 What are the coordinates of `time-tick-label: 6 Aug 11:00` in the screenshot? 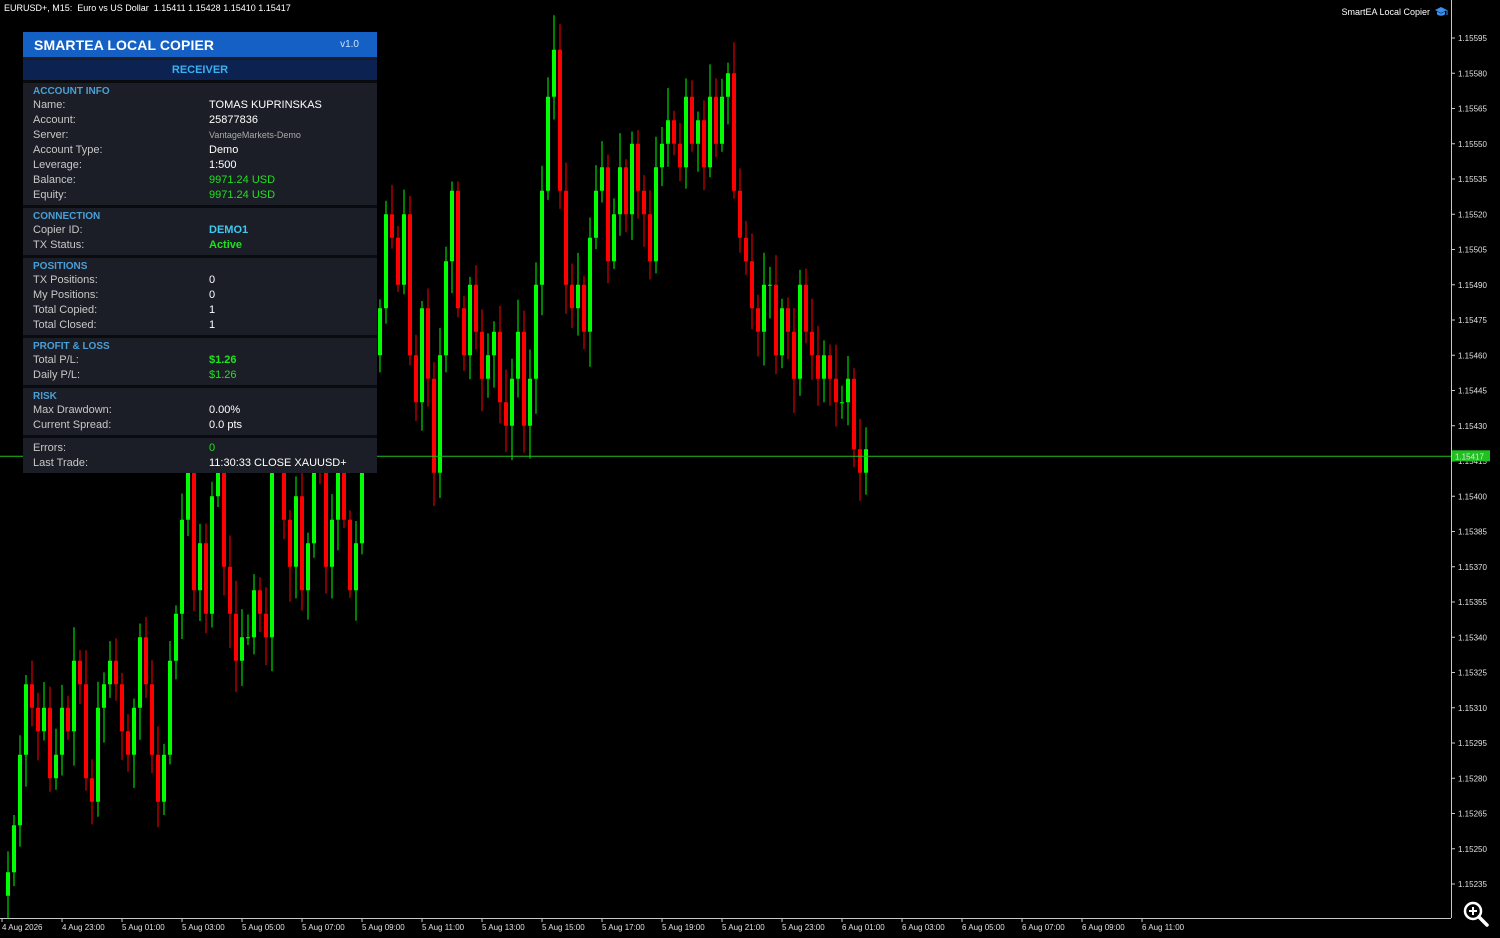 It's located at (1163, 927).